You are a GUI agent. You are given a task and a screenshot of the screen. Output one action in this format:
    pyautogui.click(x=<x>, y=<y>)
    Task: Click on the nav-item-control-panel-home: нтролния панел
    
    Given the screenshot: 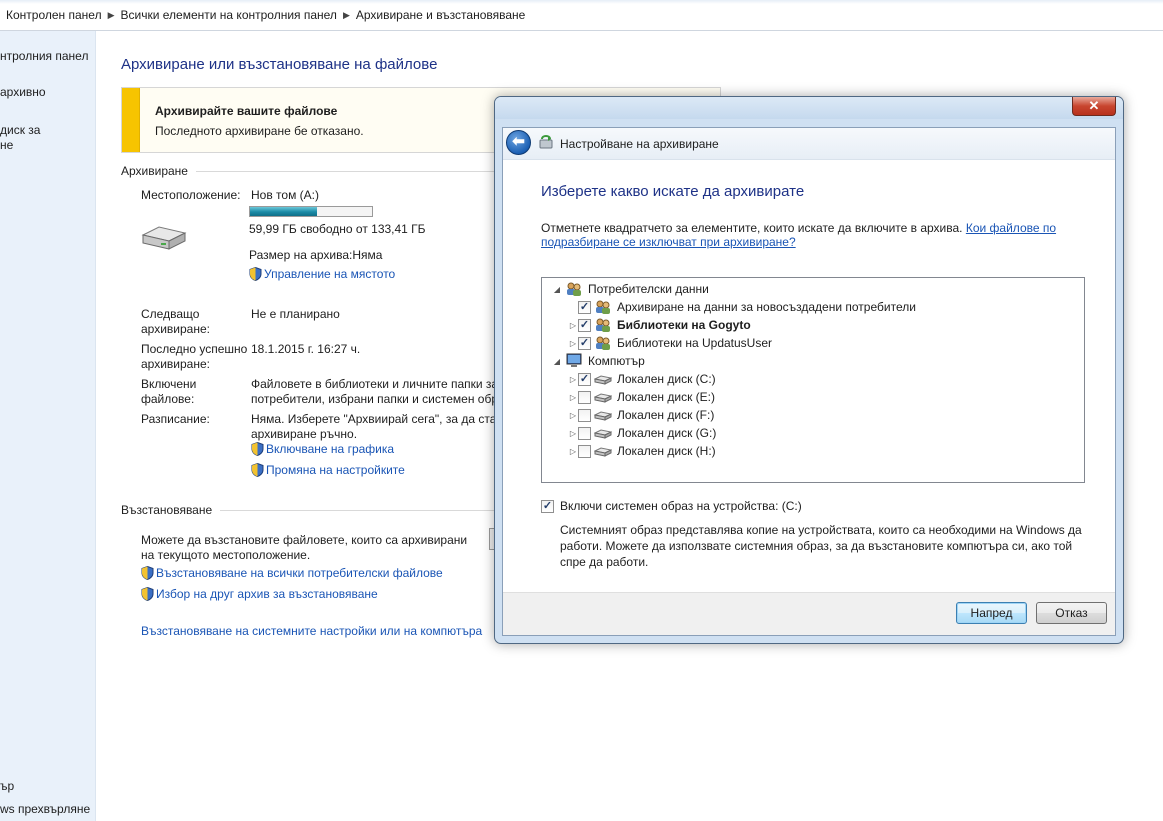 What is the action you would take?
    pyautogui.click(x=44, y=56)
    